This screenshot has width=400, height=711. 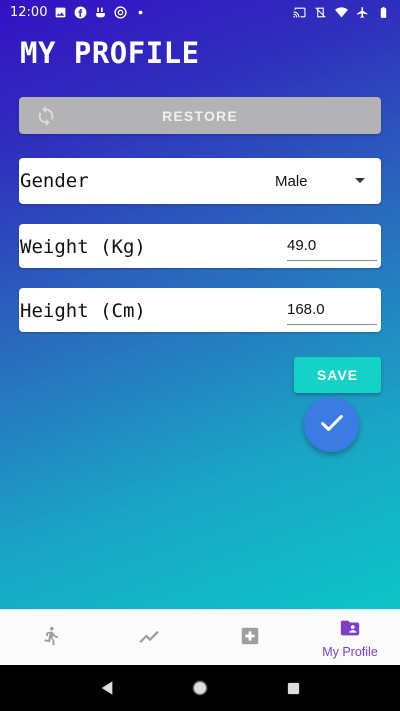 I want to click on medical-plus-icon, so click(x=250, y=638).